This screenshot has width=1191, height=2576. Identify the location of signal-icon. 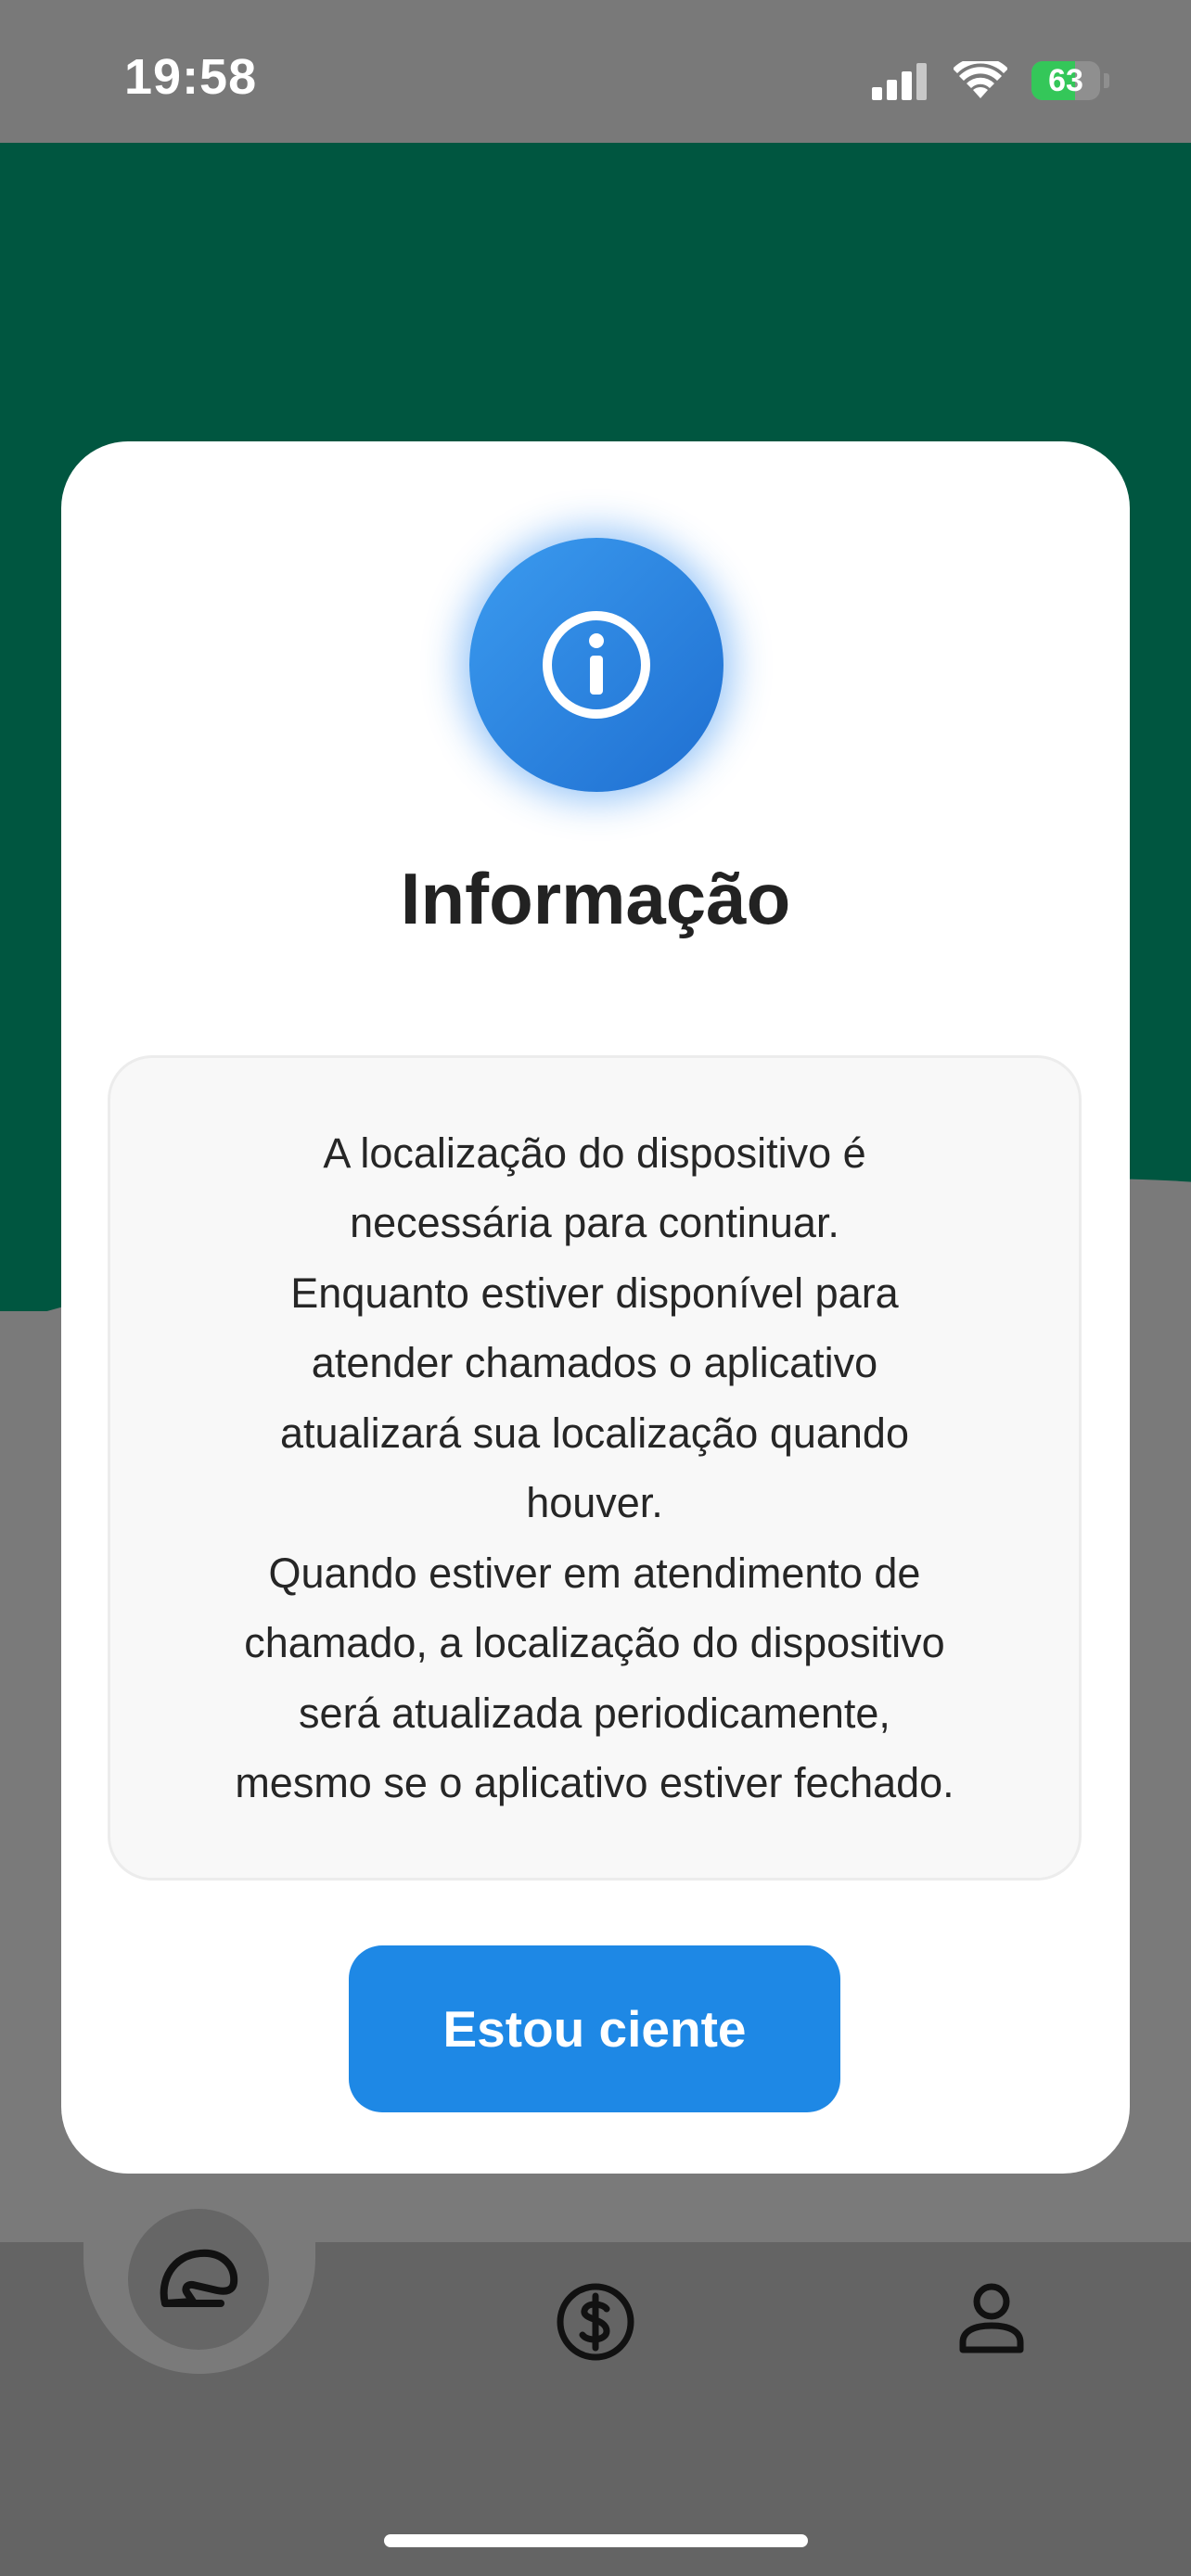
(899, 81).